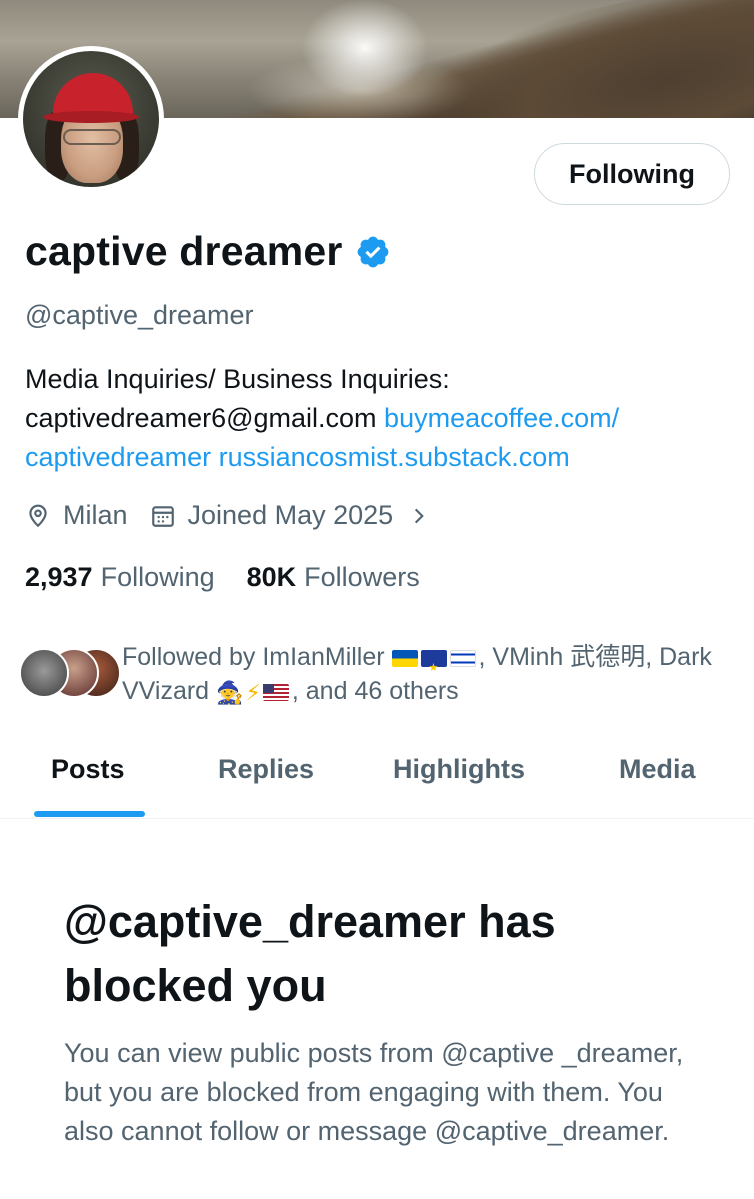 The height and width of the screenshot is (1199, 754). Describe the element at coordinates (139, 315) in the screenshot. I see `profile-handle: @captive_dreamer` at that location.